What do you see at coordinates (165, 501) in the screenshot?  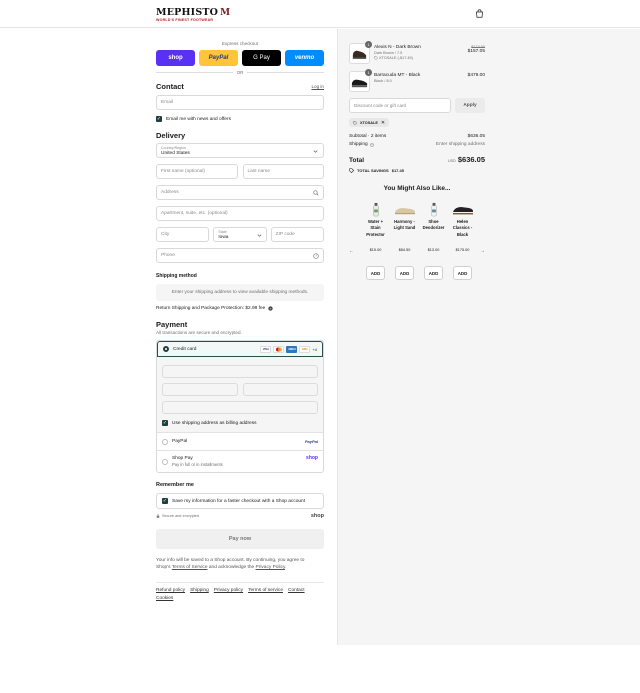 I see `save-info-checkbox: ✓` at bounding box center [165, 501].